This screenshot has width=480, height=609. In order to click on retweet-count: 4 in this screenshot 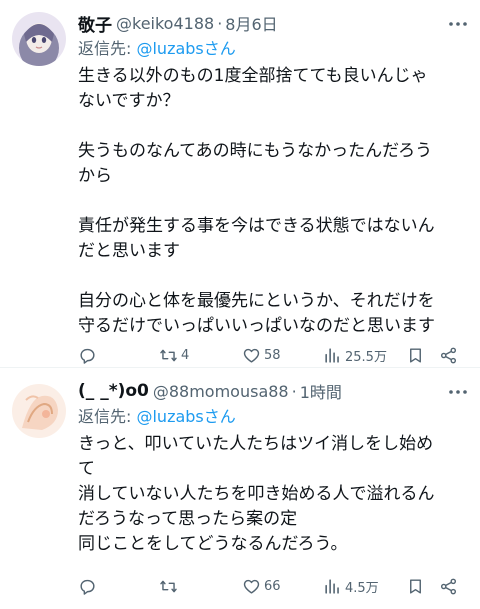, I will do `click(185, 355)`.